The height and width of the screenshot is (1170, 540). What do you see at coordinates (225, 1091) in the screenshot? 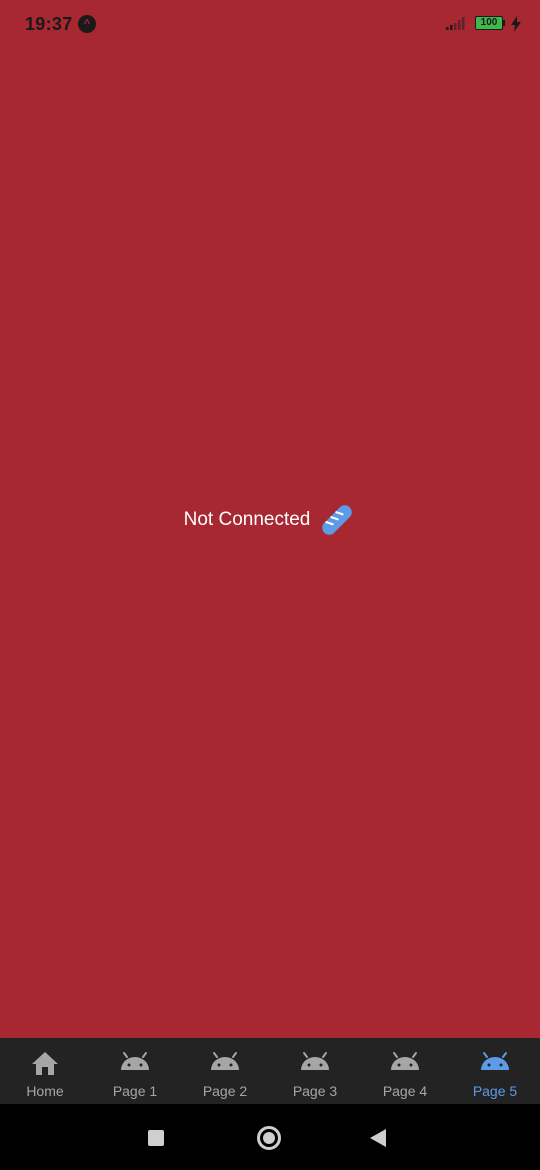
I see `tab-page-2-label: Page 2` at bounding box center [225, 1091].